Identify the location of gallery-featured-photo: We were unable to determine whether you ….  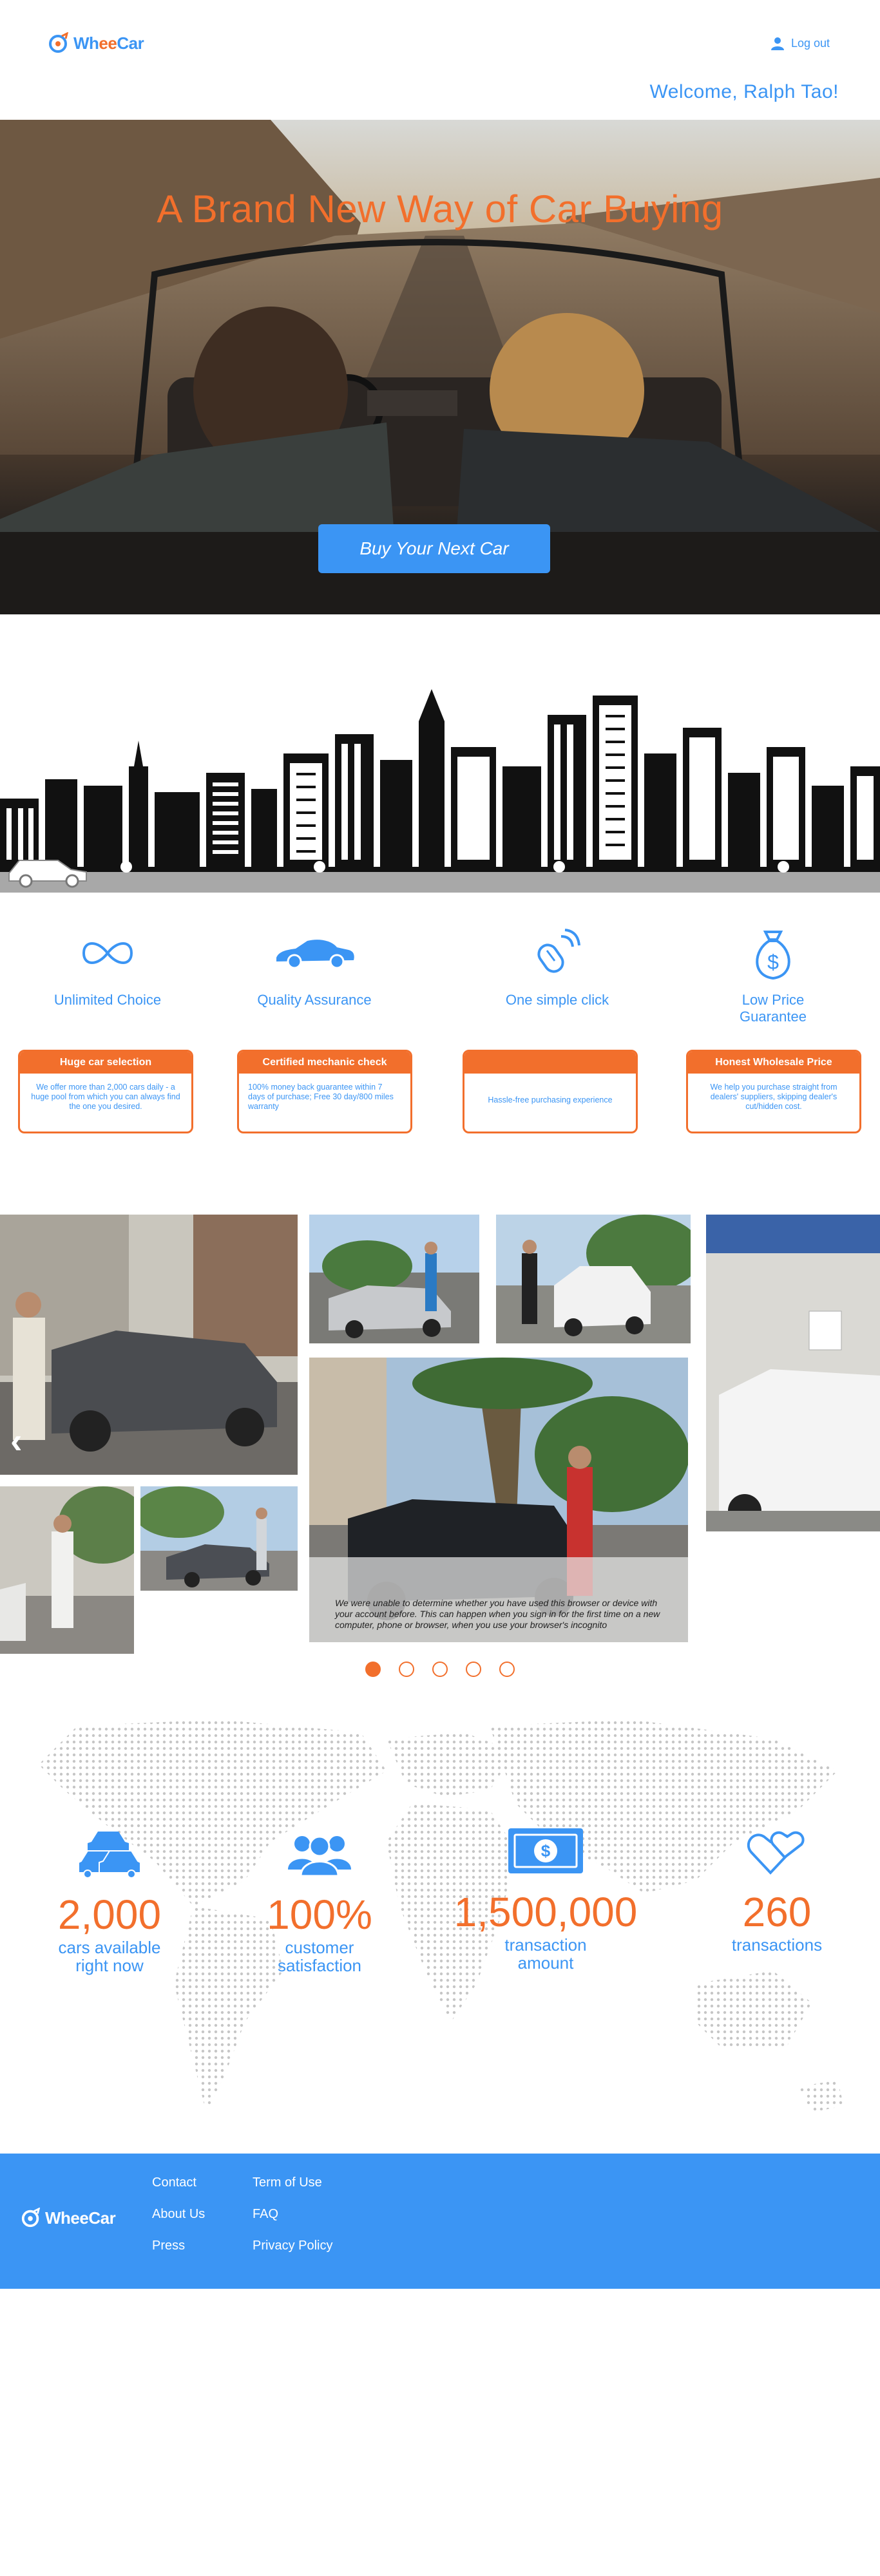
(498, 1500).